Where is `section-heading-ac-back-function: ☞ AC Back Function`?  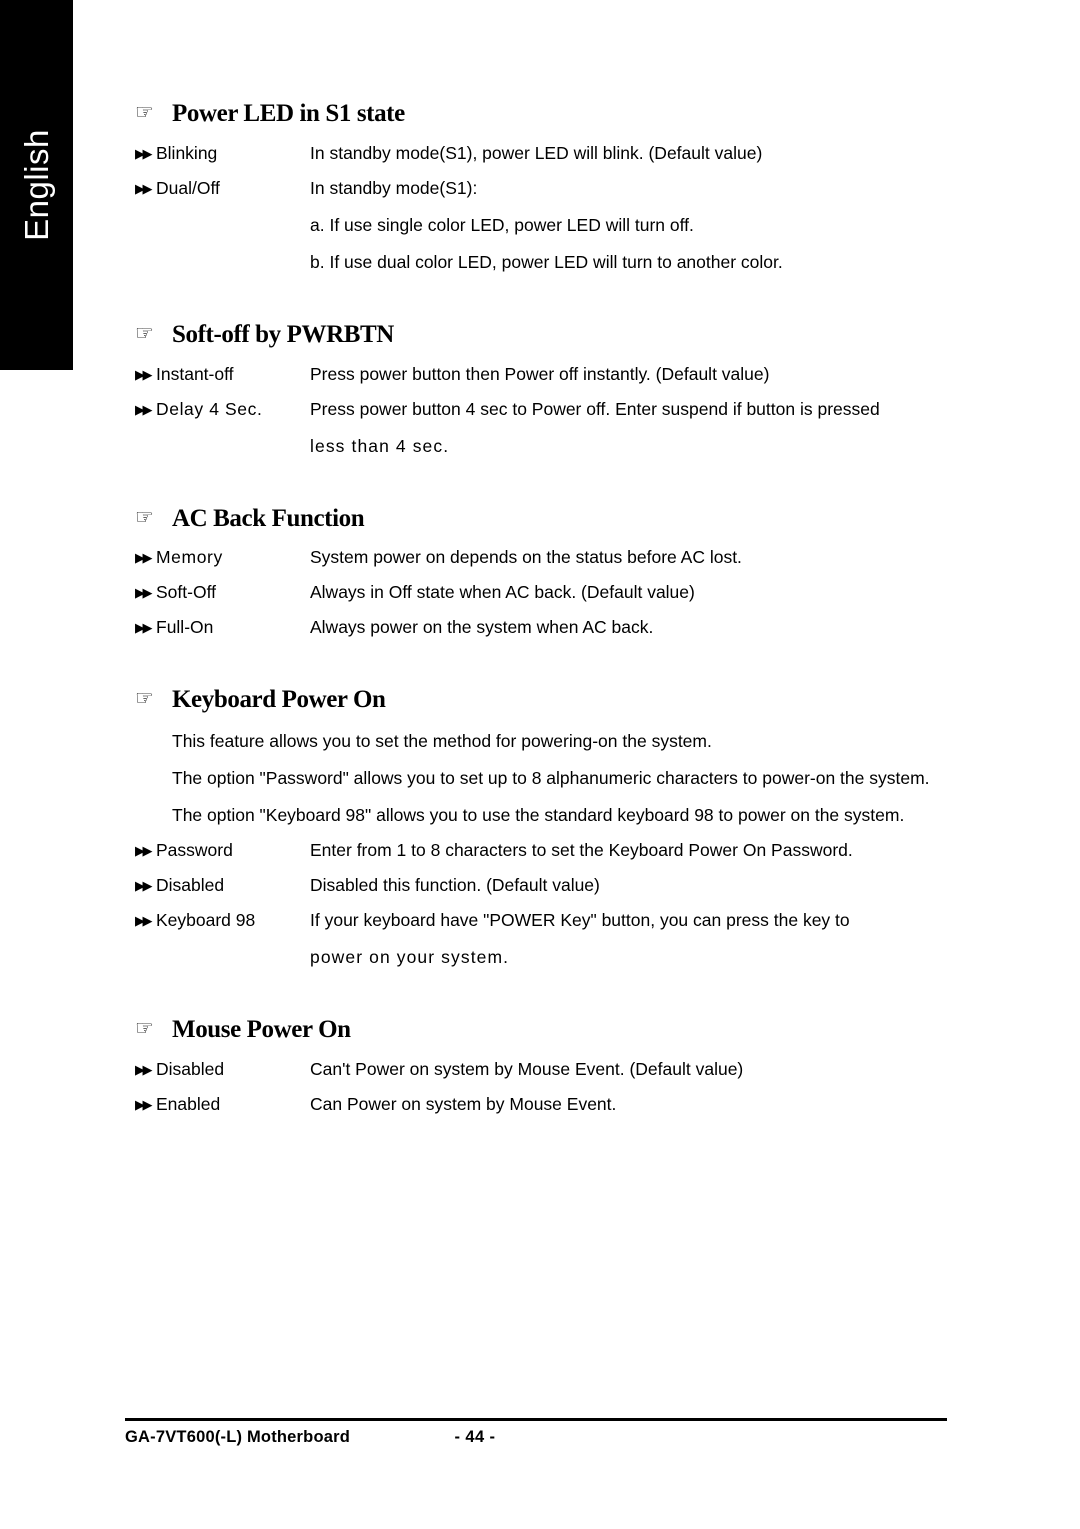
section-heading-ac-back-function: ☞ AC Back Function is located at coordinates (542, 519).